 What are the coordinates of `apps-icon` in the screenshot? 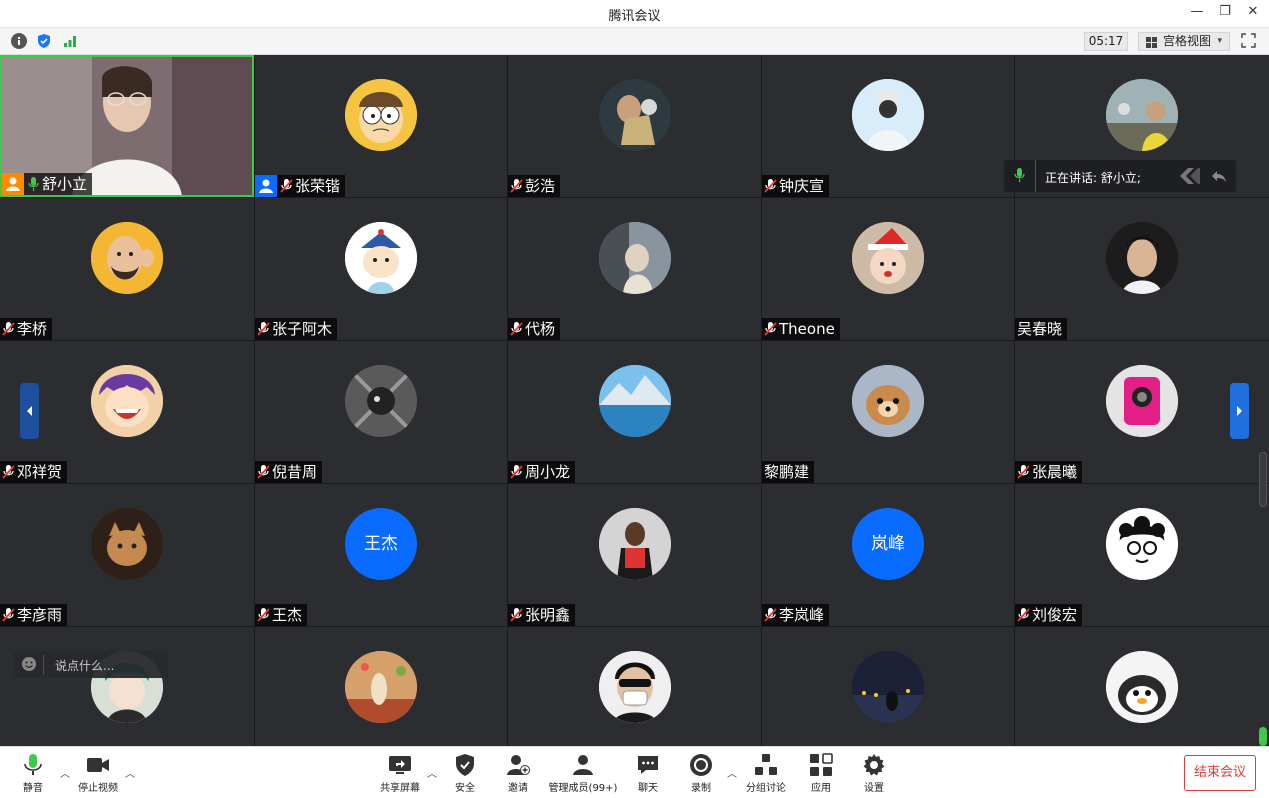 It's located at (821, 765).